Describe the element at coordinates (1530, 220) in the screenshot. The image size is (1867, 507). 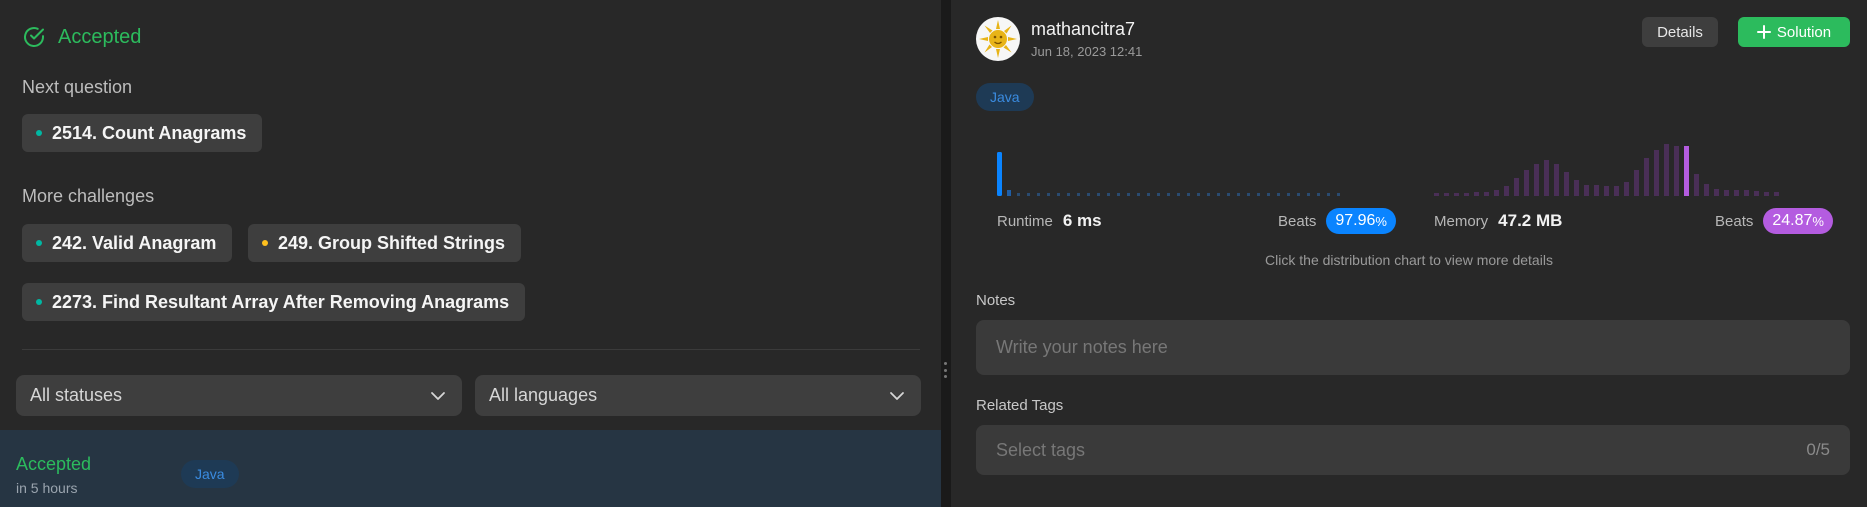
I see `memory-value: 47.2 MB` at that location.